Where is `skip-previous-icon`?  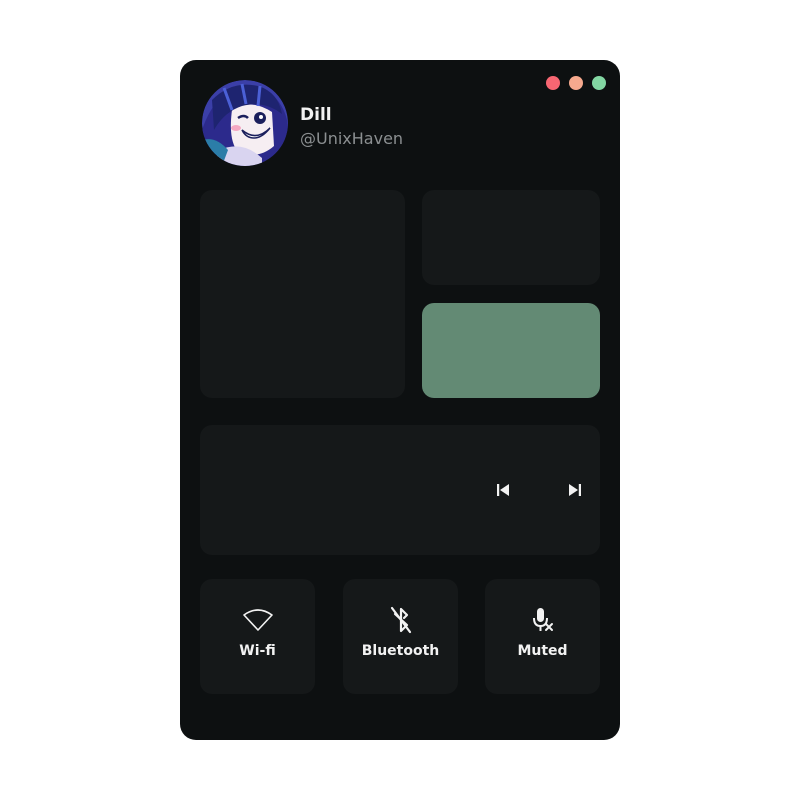 skip-previous-icon is located at coordinates (503, 490).